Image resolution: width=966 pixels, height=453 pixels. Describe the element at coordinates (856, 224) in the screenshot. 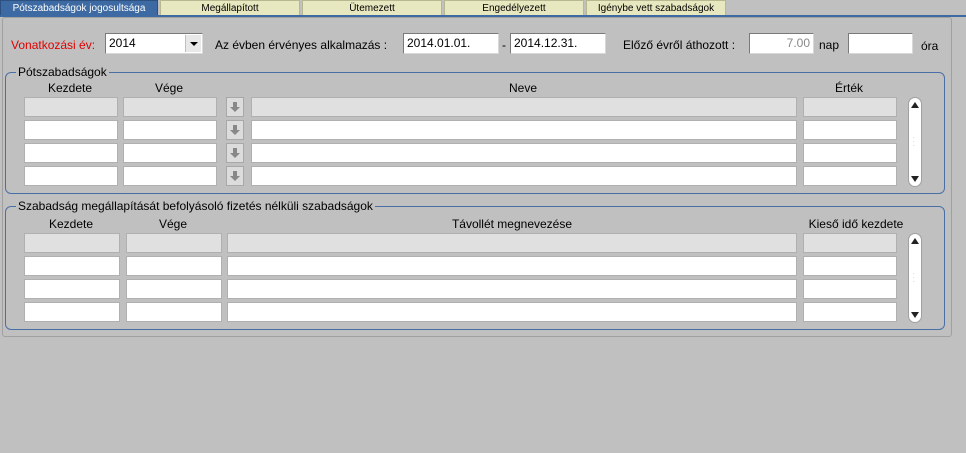

I see `col-kieso-ido-kezdete: Kieső idő kezdete` at that location.